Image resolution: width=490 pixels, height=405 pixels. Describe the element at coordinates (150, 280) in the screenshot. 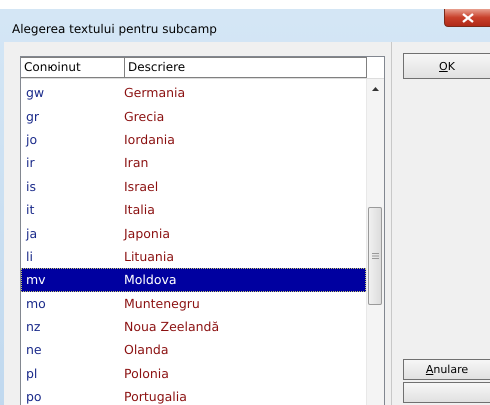

I see `description-cell: Moldova` at that location.